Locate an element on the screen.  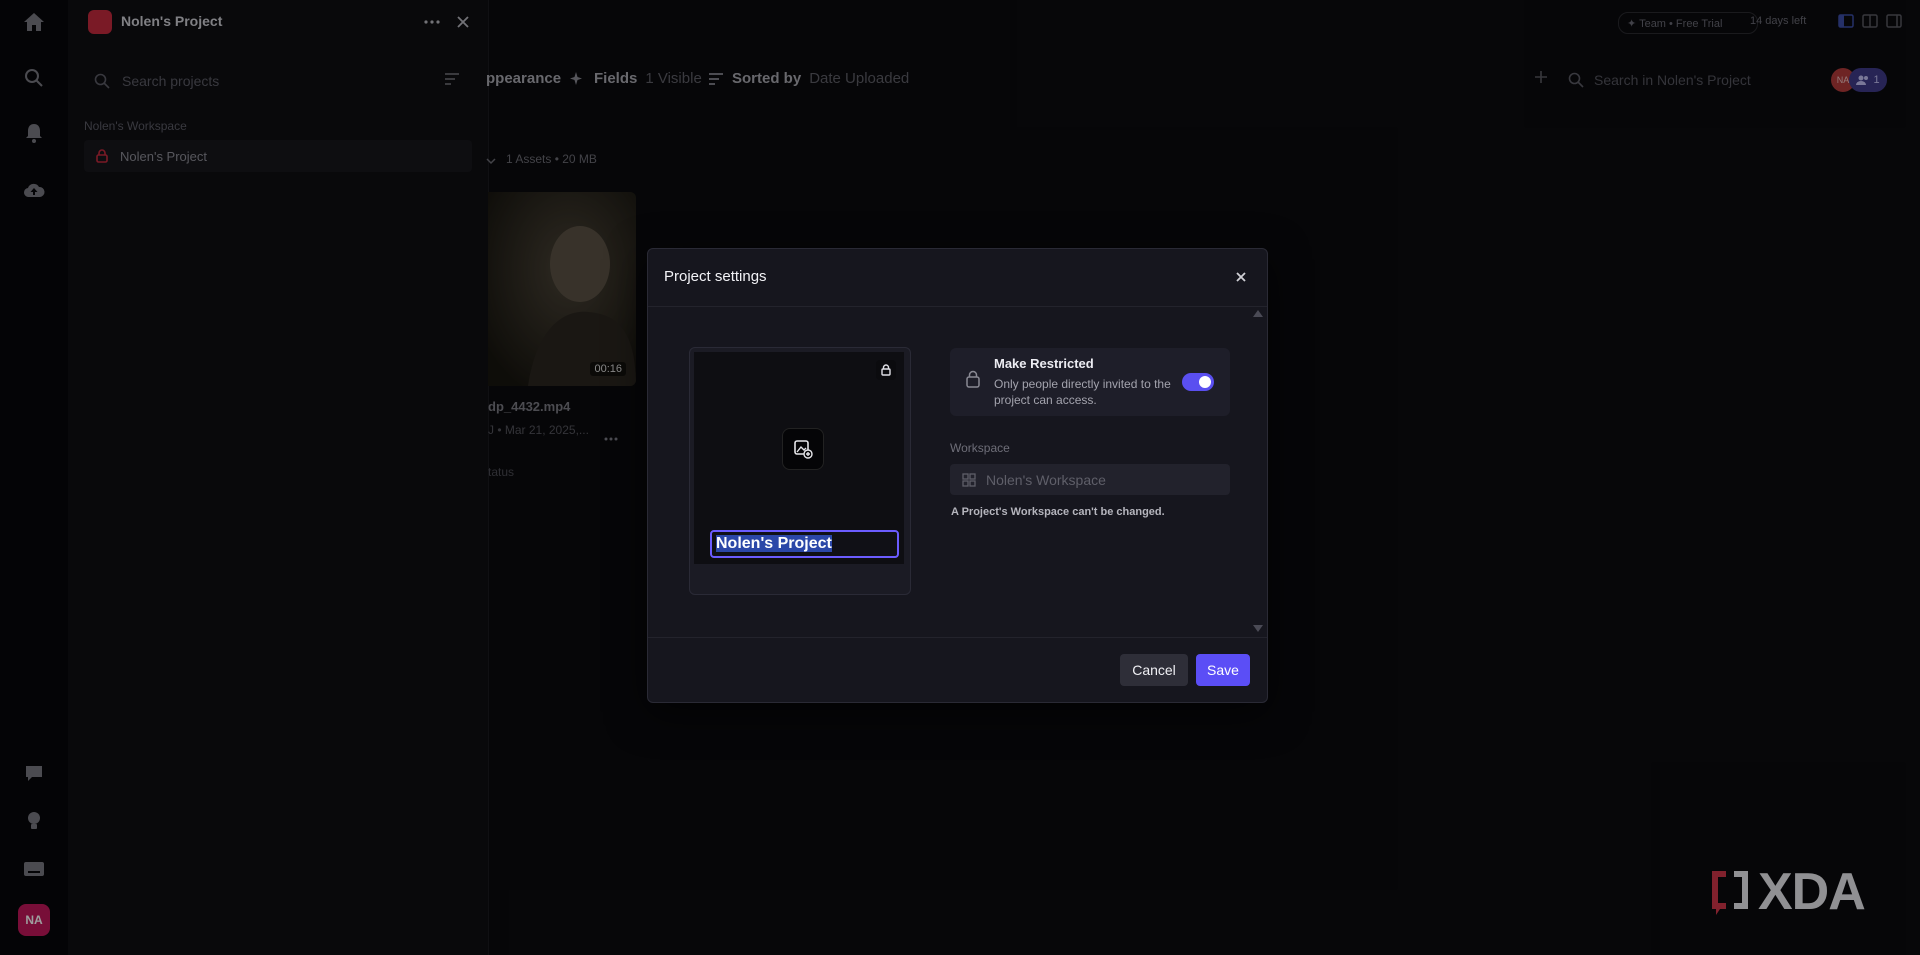
save-button: Save is located at coordinates (1223, 670).